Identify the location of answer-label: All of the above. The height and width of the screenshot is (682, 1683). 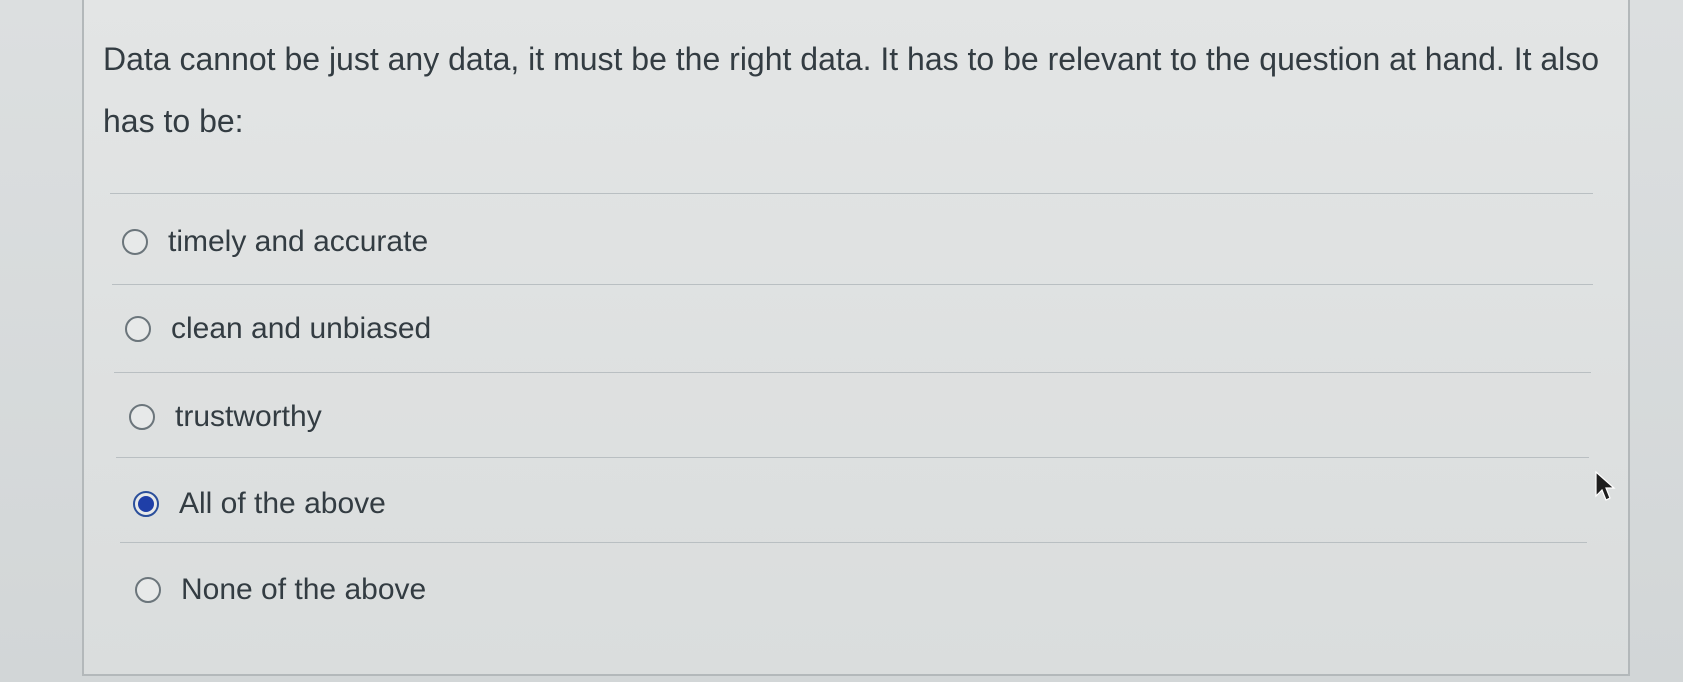
(282, 503).